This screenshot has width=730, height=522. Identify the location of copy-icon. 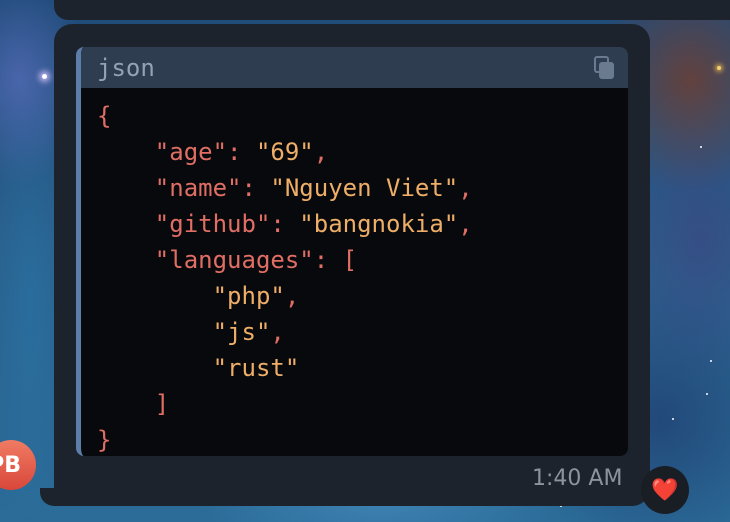
(605, 67).